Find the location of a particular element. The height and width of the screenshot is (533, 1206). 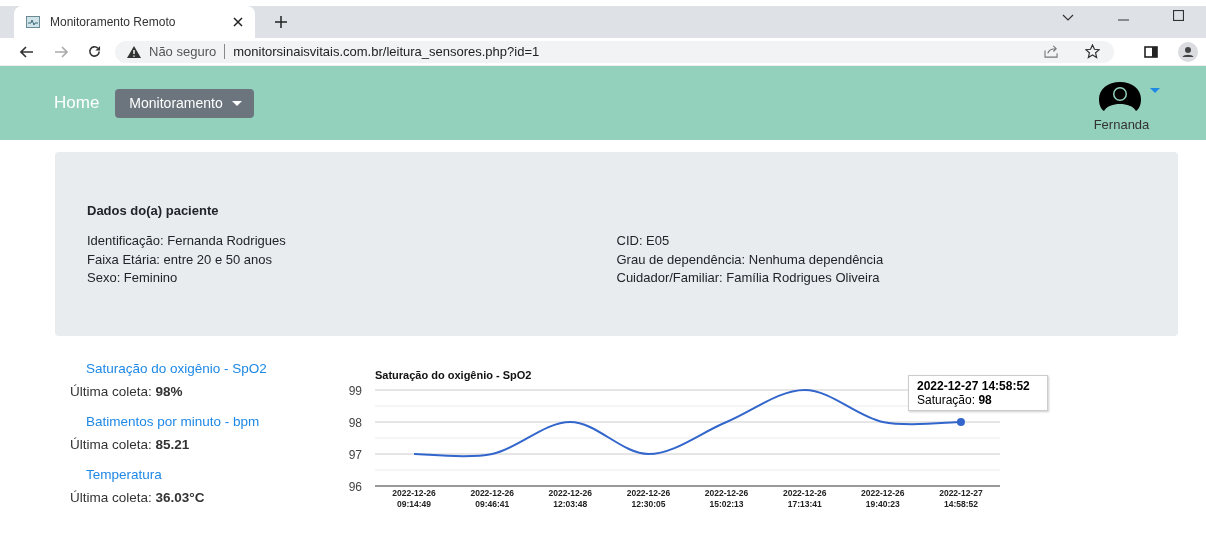

profile-icon is located at coordinates (1188, 51).